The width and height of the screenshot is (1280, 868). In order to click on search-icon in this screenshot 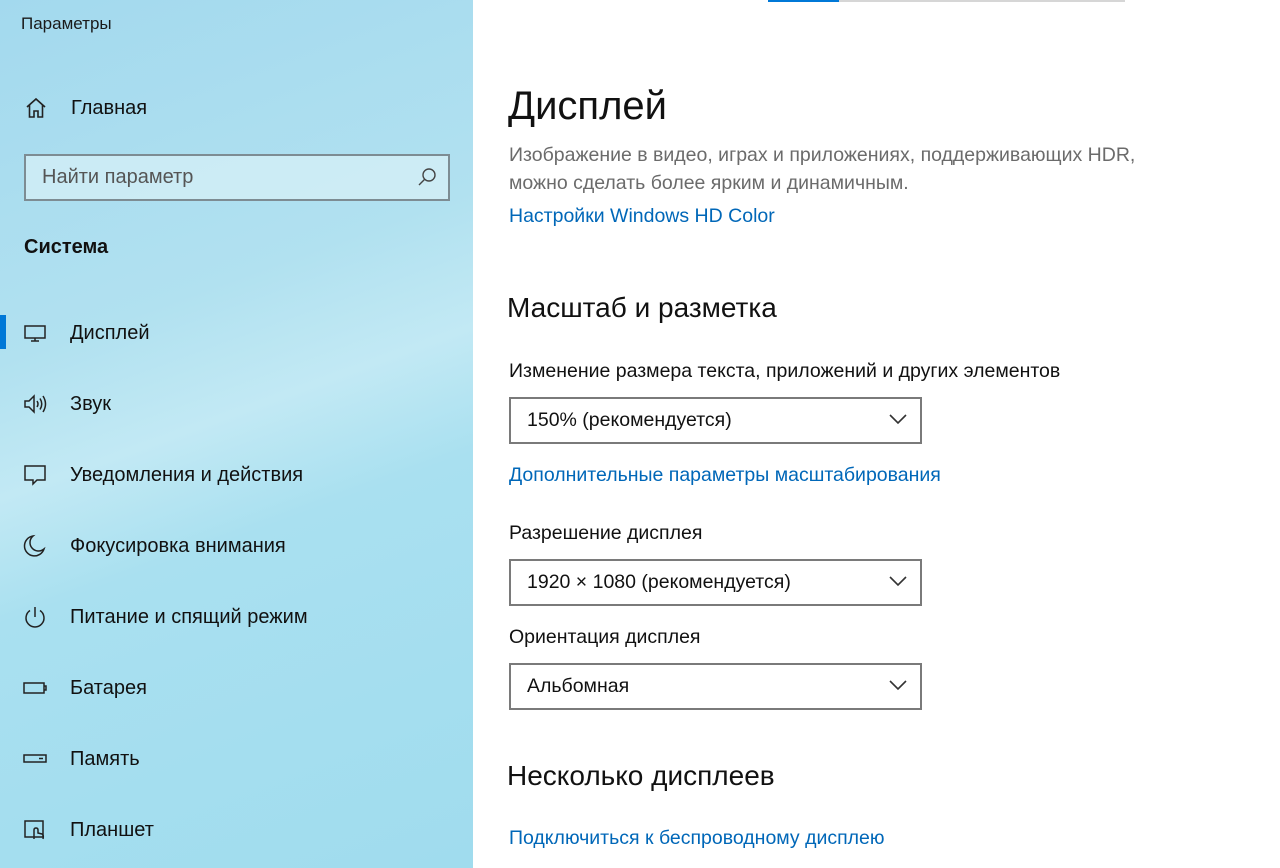, I will do `click(427, 177)`.